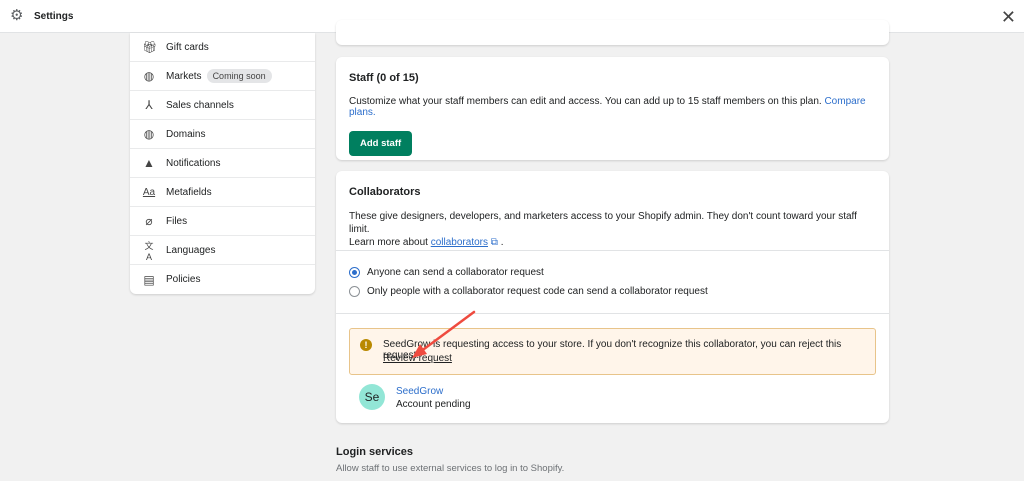  What do you see at coordinates (419, 351) in the screenshot?
I see `arrow-head` at bounding box center [419, 351].